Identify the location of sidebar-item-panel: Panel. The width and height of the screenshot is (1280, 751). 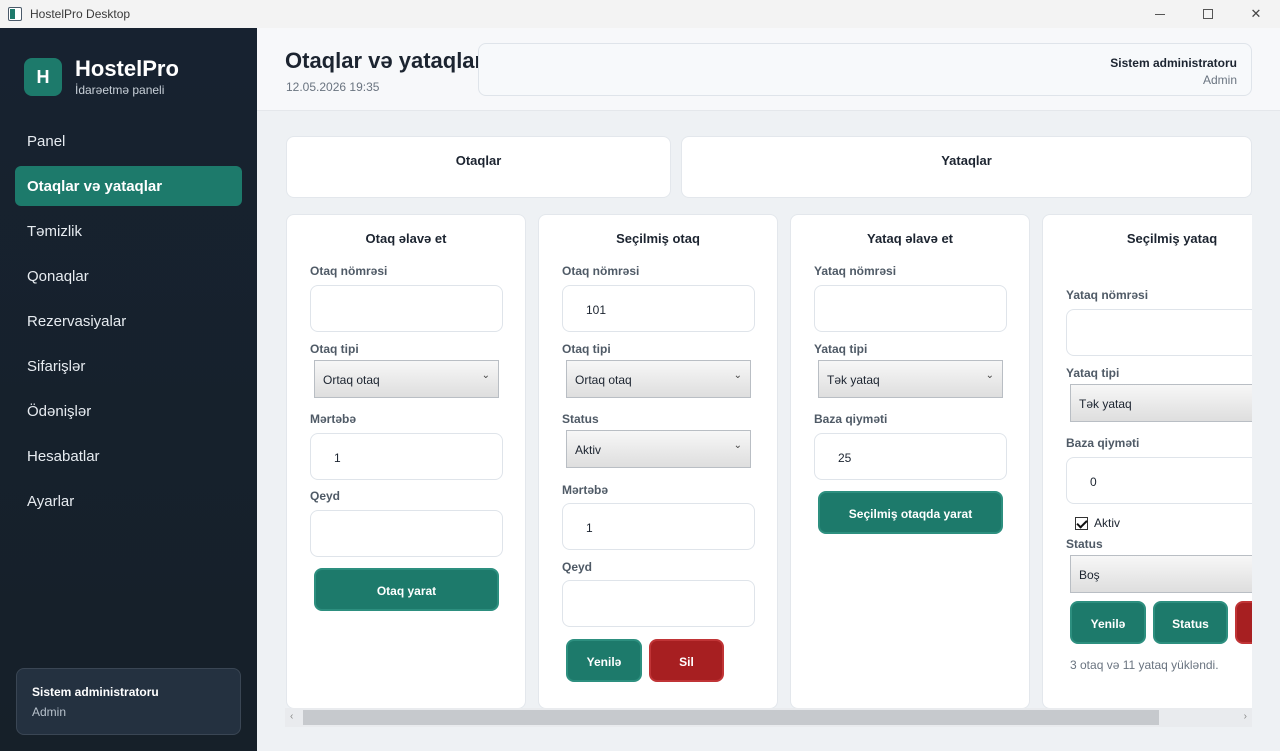
(128, 141).